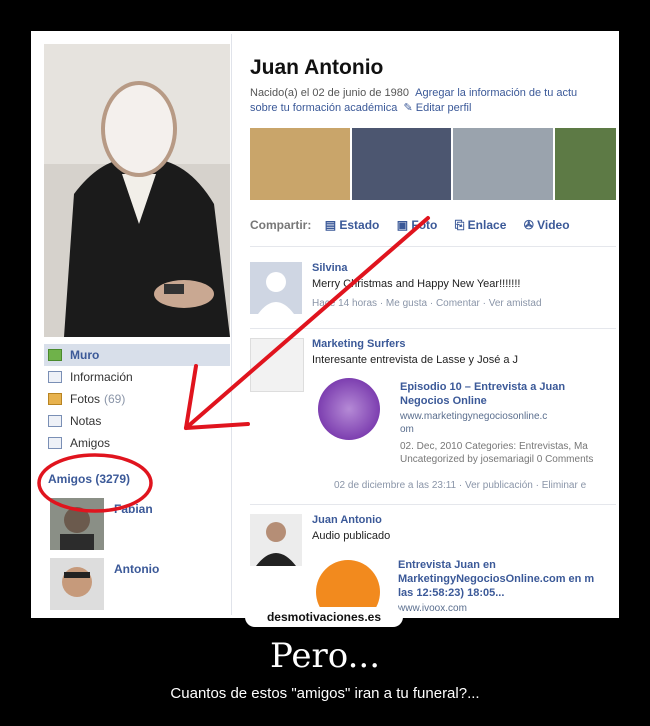 The height and width of the screenshot is (726, 650). Describe the element at coordinates (330, 93) in the screenshot. I see `birthday-text: Nacido(a) el 02 de junio de 1980` at that location.